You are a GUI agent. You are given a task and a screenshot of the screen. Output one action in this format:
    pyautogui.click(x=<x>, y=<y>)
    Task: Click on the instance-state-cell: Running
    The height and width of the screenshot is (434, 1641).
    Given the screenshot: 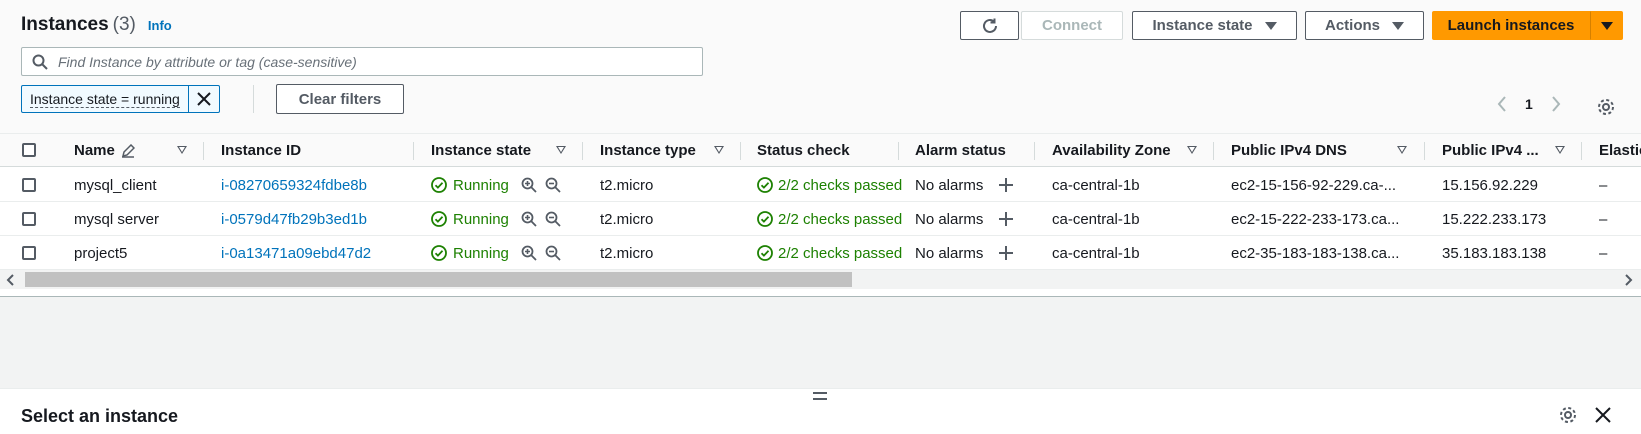 What is the action you would take?
    pyautogui.click(x=470, y=253)
    